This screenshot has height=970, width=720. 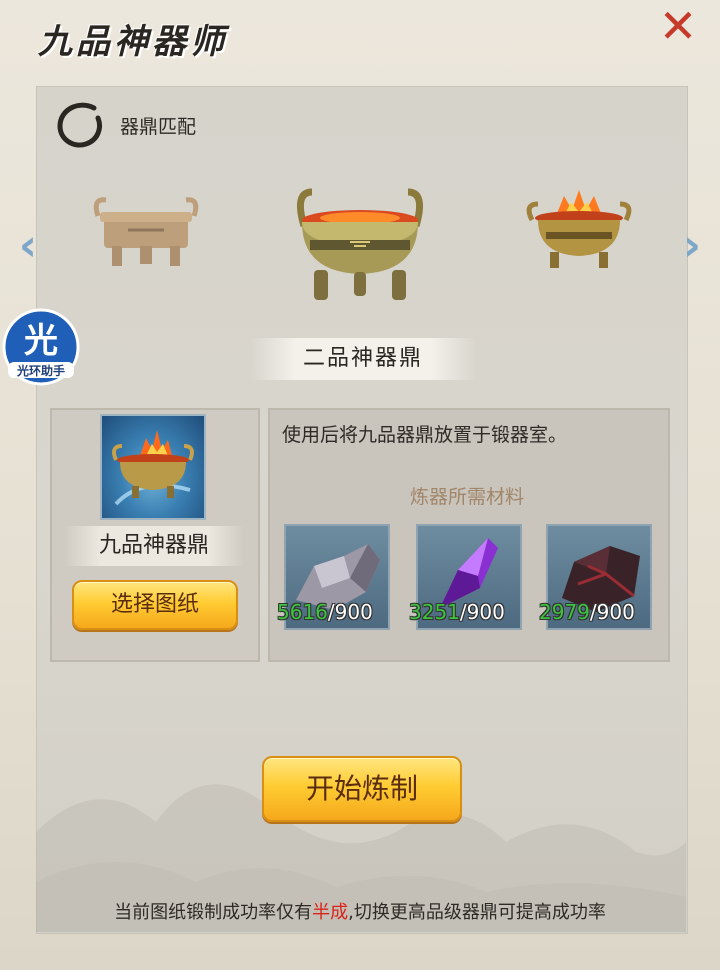 I want to click on item-name: 九品神器鼎, so click(x=154, y=546).